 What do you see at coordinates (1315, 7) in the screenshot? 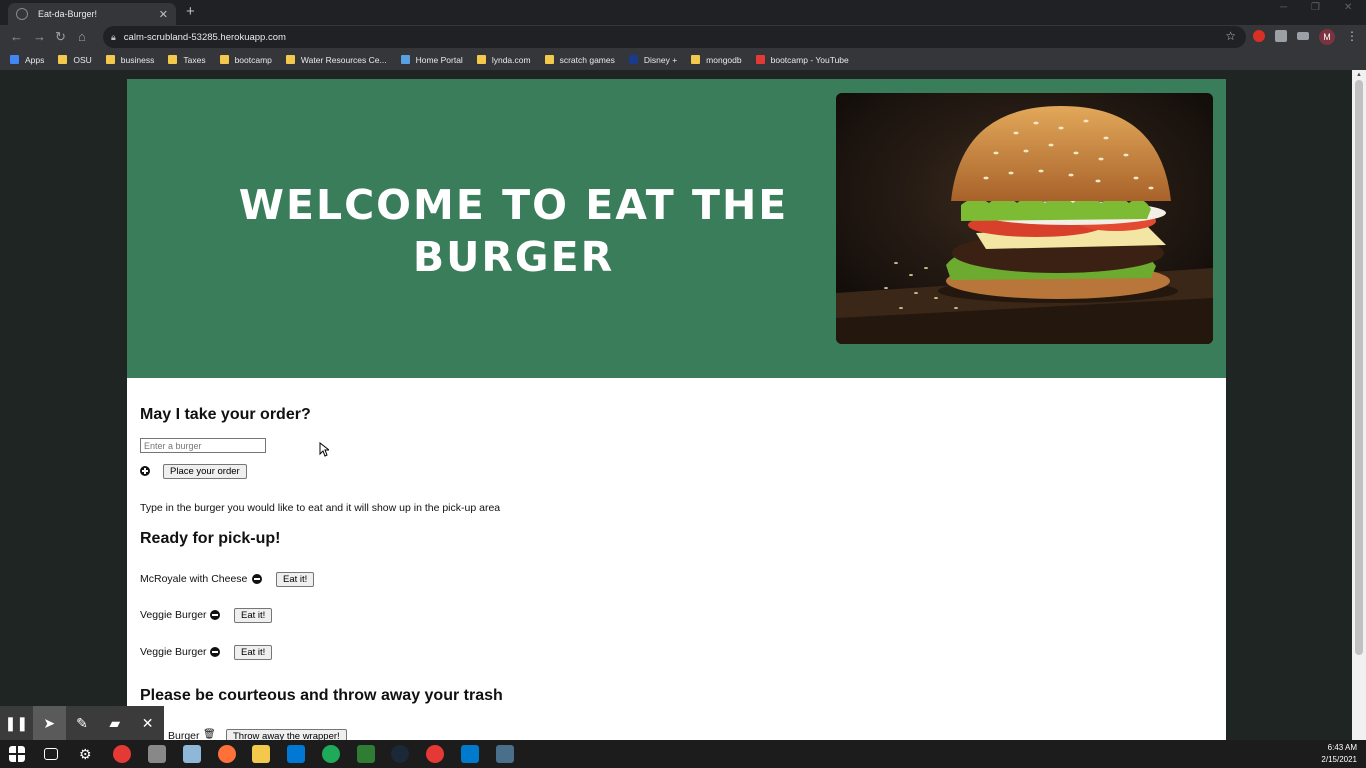
I see `restore-icon: ❐` at bounding box center [1315, 7].